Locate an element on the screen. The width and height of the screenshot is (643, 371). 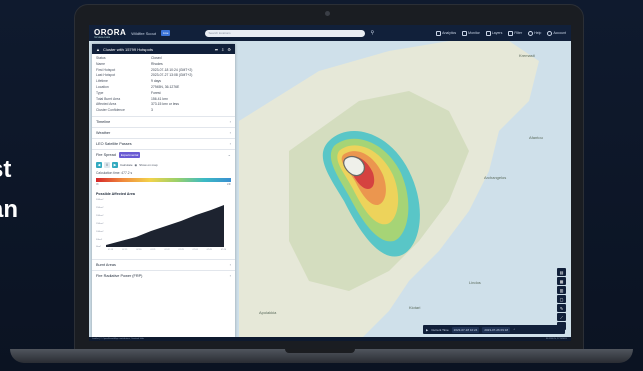
table-tool-icon: ▥ is located at coordinates (561, 290).